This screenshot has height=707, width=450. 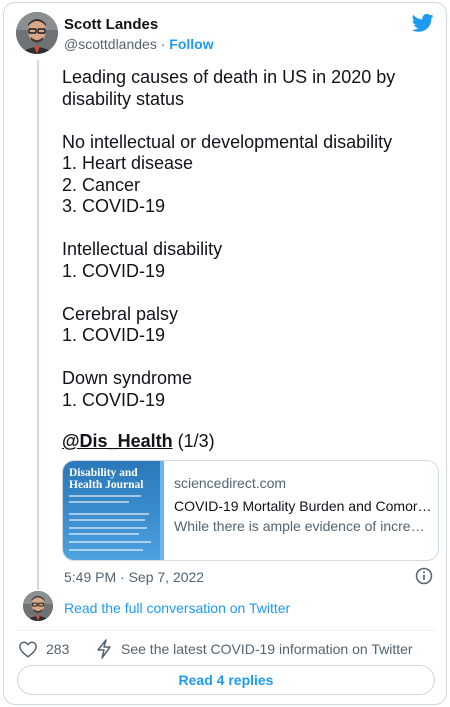 I want to click on read-replies-button: Read 4 replies, so click(x=226, y=680).